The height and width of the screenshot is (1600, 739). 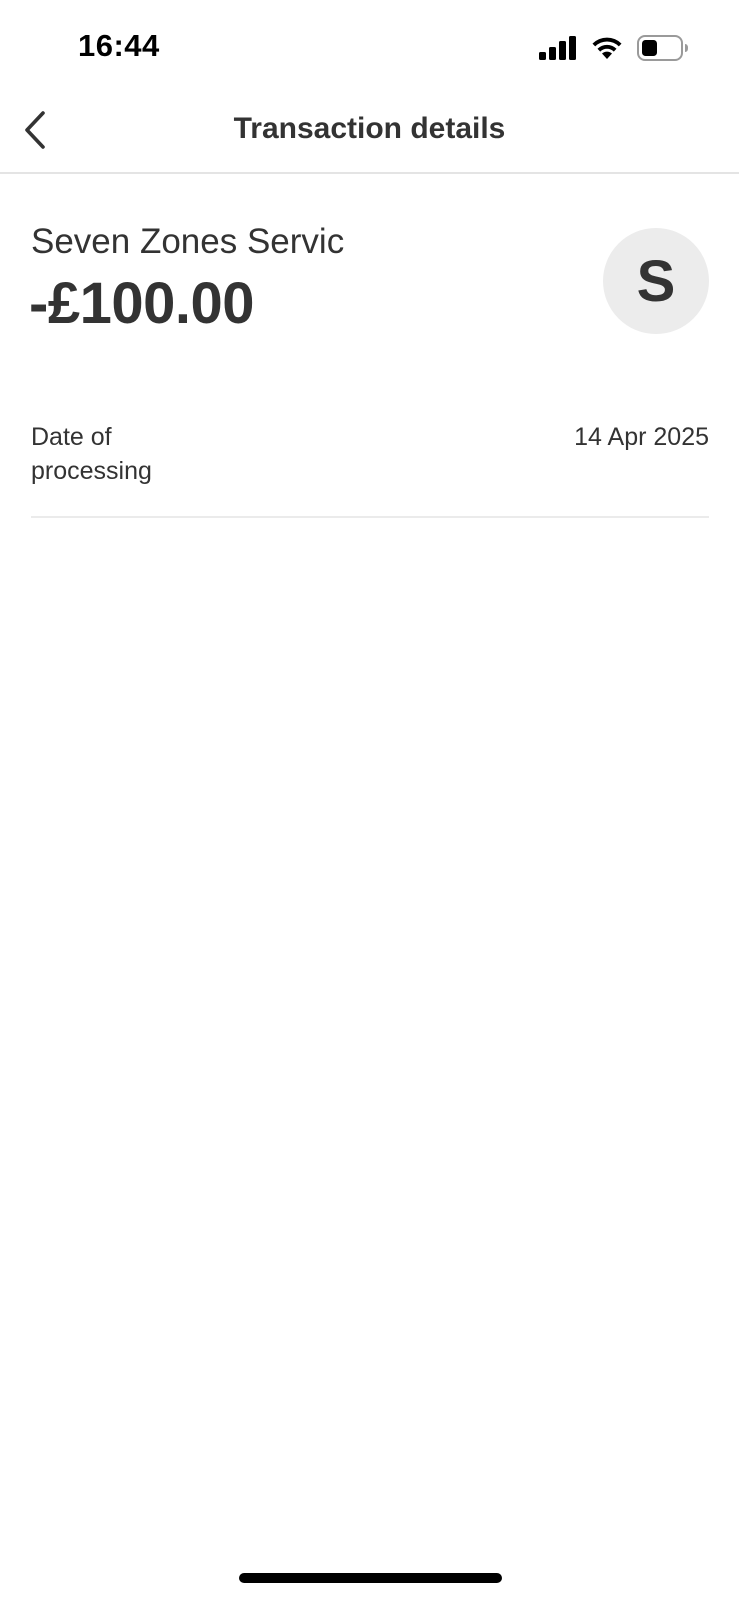 I want to click on detail-label: Date of processing, so click(x=91, y=454).